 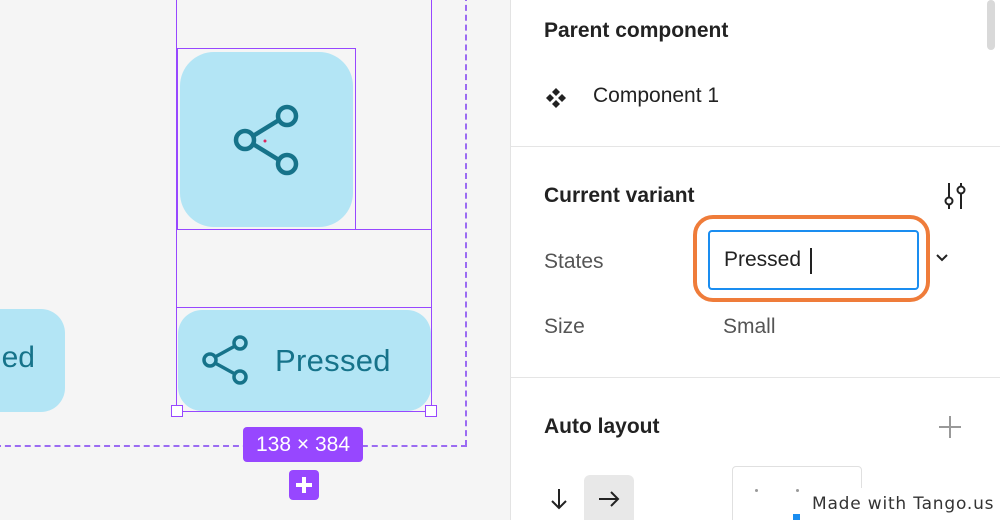 What do you see at coordinates (266, 139) in the screenshot?
I see `inner-selection-outline` at bounding box center [266, 139].